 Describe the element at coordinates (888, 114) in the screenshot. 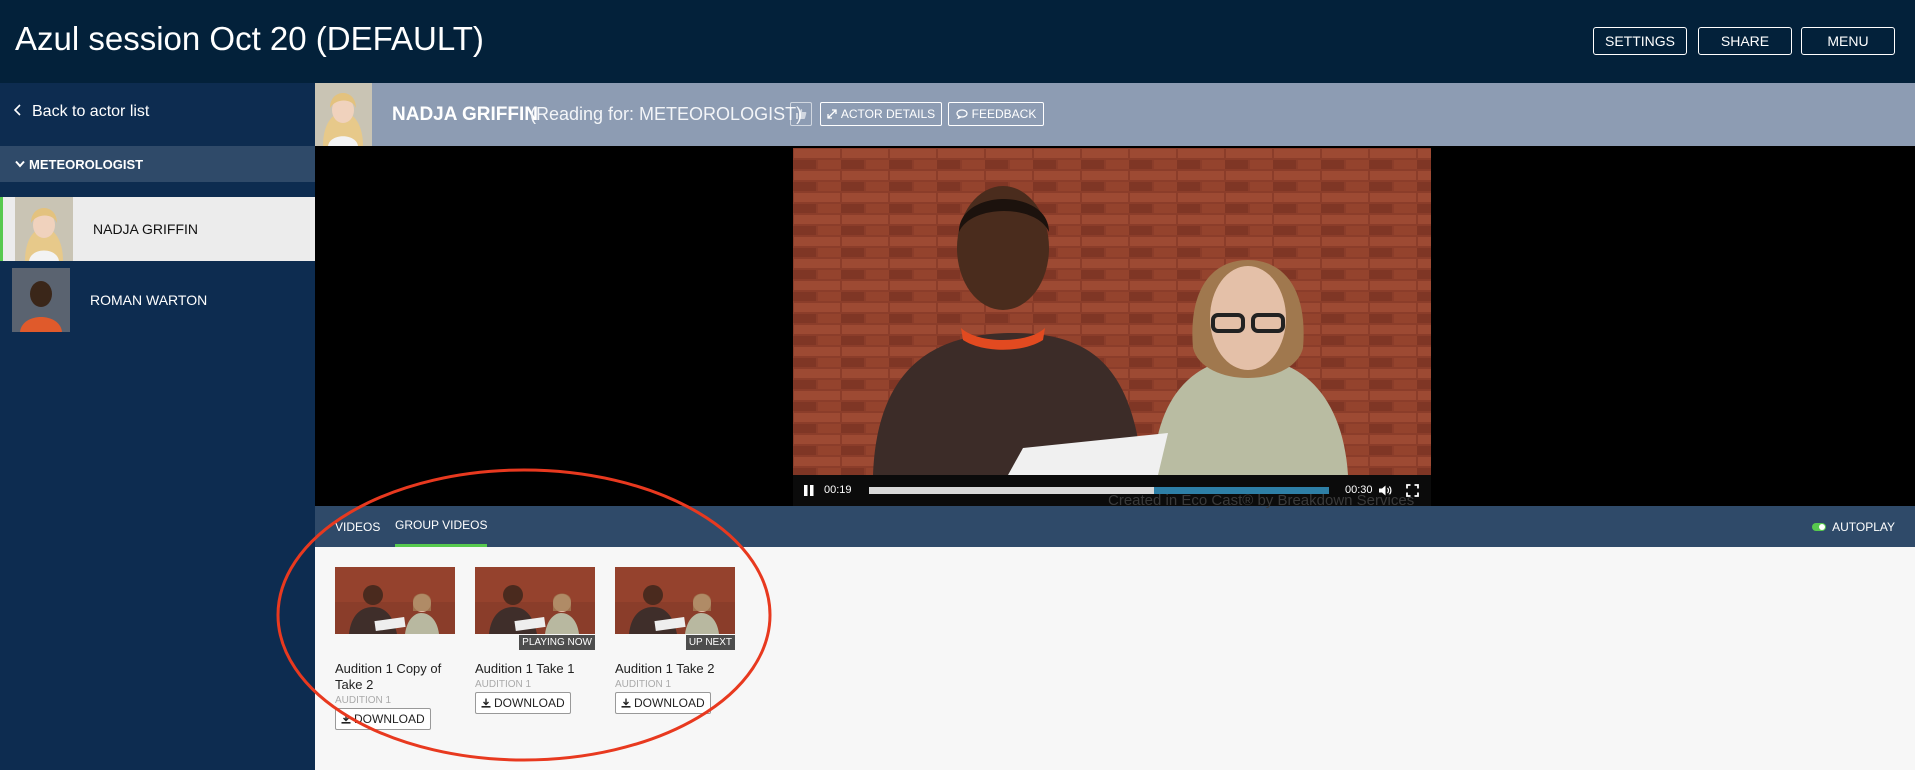

I see `actor-details-label: ACTOR DETAILS` at that location.